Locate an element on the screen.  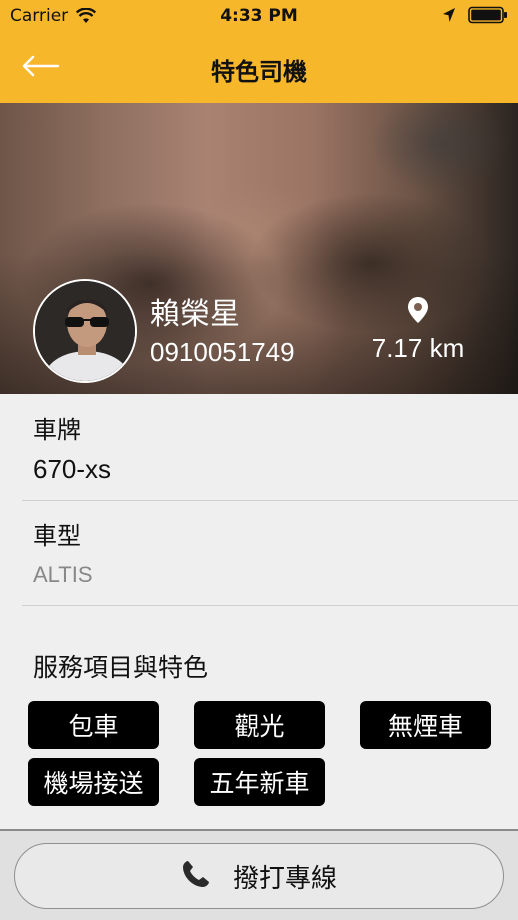
service-tag: 包車 is located at coordinates (93, 725).